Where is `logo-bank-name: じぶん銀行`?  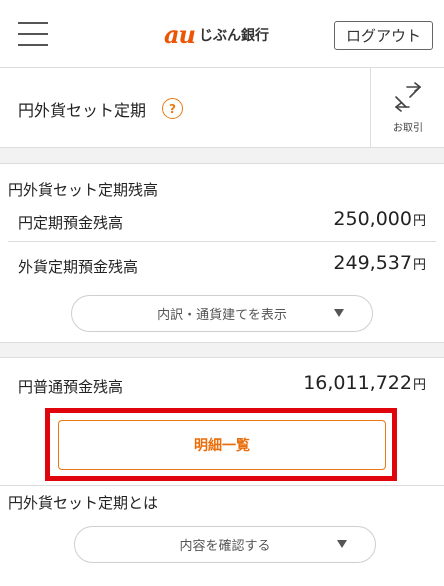
logo-bank-name: じぶん銀行 is located at coordinates (234, 36).